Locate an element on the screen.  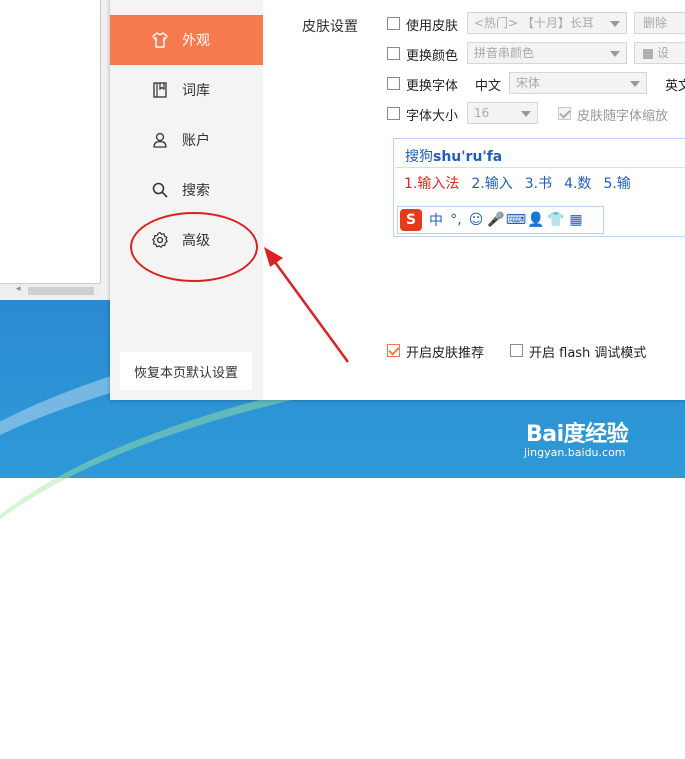
skin-shirt-icon: 👕 is located at coordinates (556, 220).